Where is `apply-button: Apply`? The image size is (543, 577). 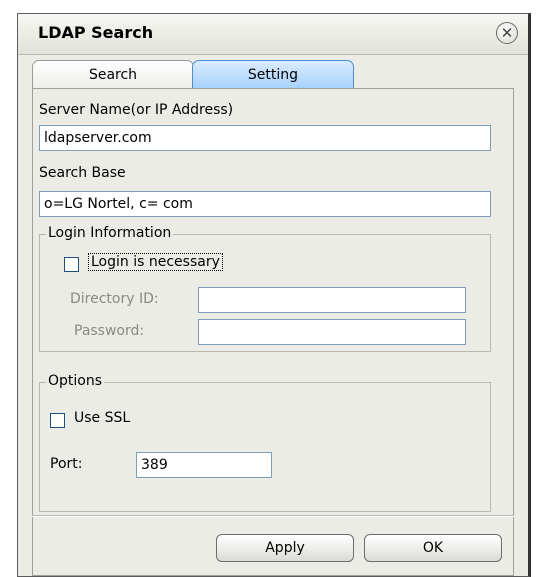 apply-button: Apply is located at coordinates (285, 548).